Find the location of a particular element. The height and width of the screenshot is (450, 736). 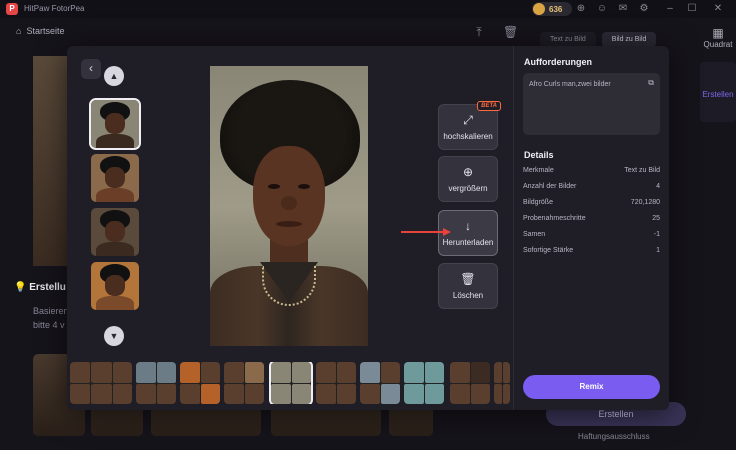

zoom-button: ⊕ vergrößern is located at coordinates (468, 179).